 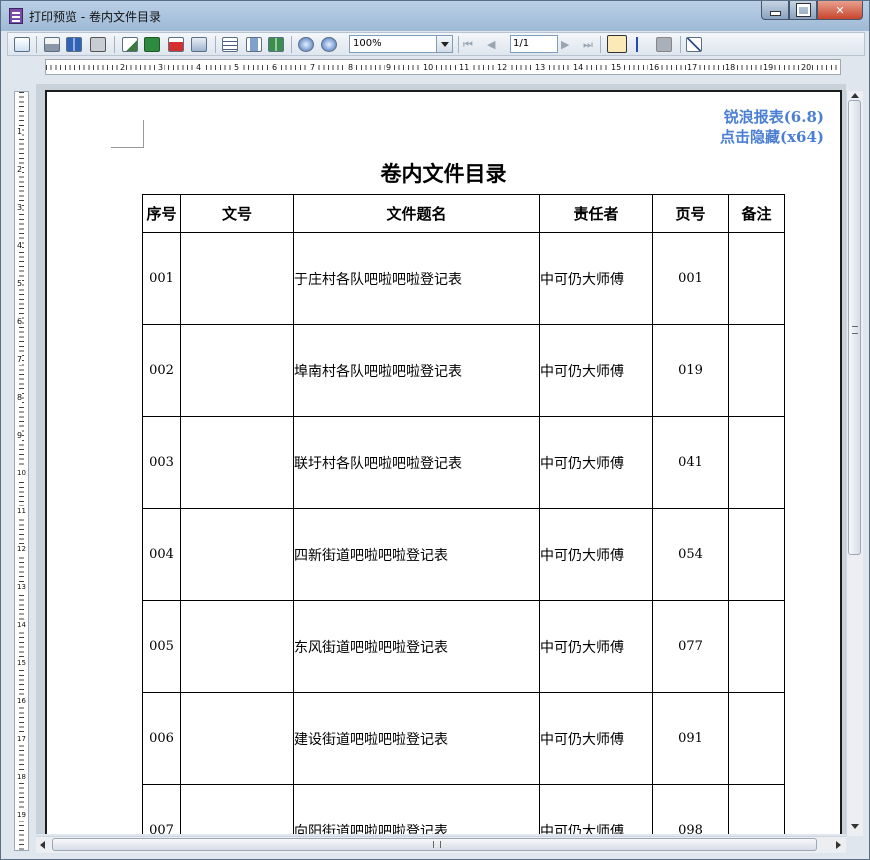 I want to click on horizontal-scrollbar, so click(x=441, y=844).